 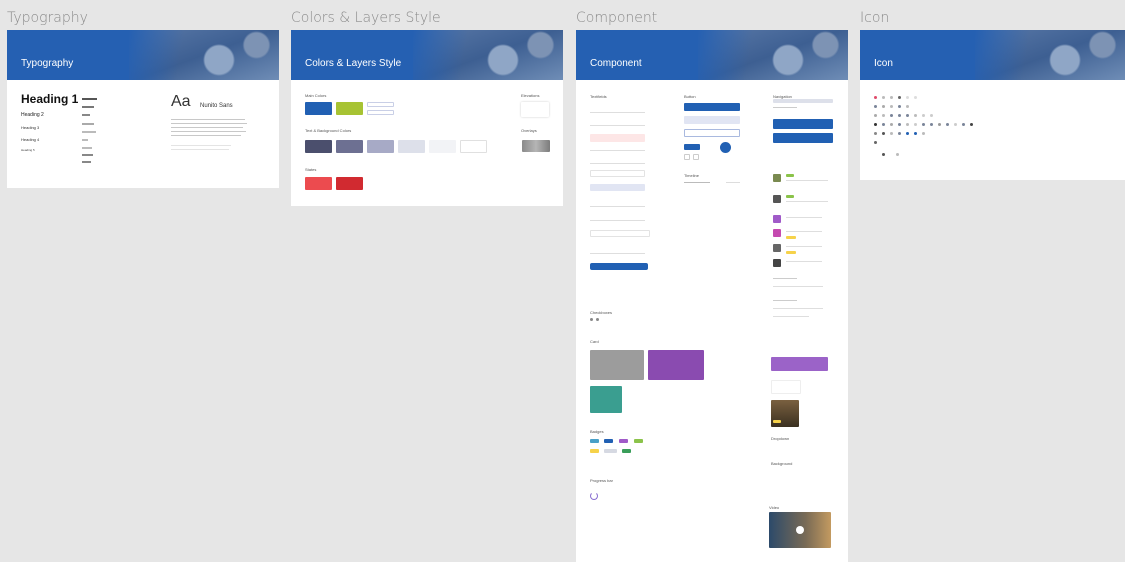 What do you see at coordinates (875, 97) in the screenshot?
I see `heart-icon` at bounding box center [875, 97].